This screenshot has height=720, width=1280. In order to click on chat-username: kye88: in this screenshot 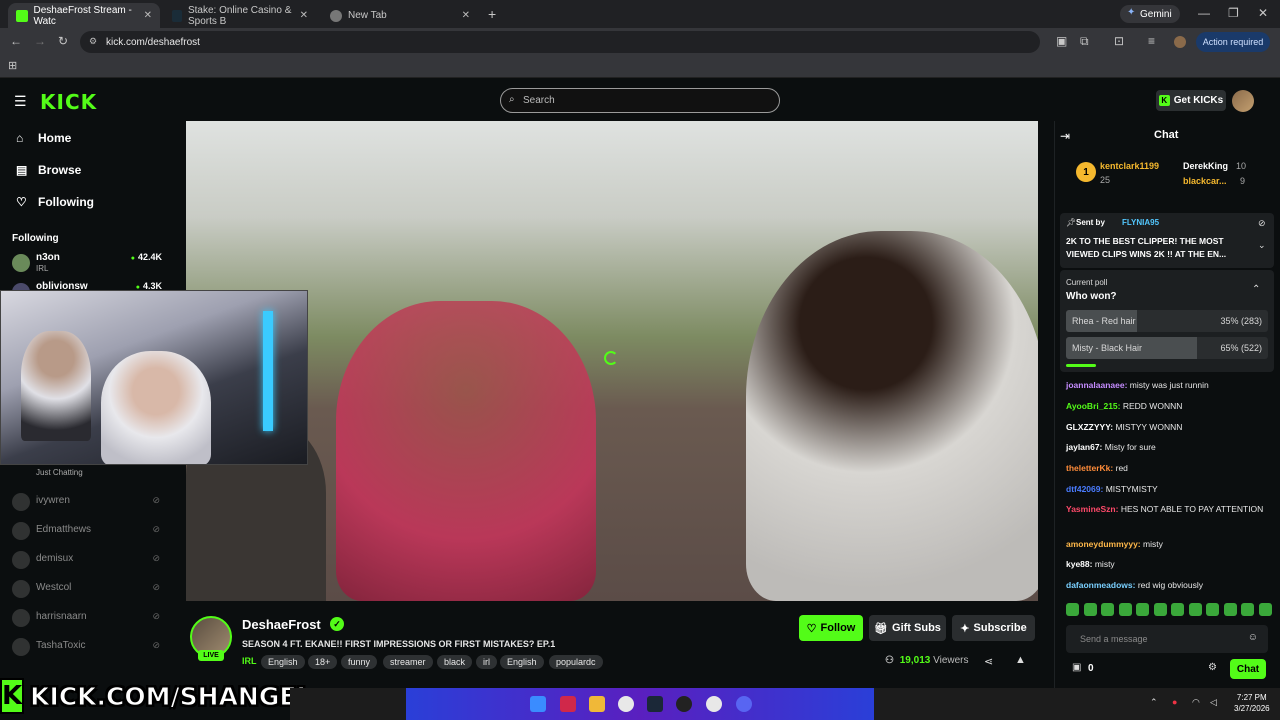, I will do `click(1079, 564)`.